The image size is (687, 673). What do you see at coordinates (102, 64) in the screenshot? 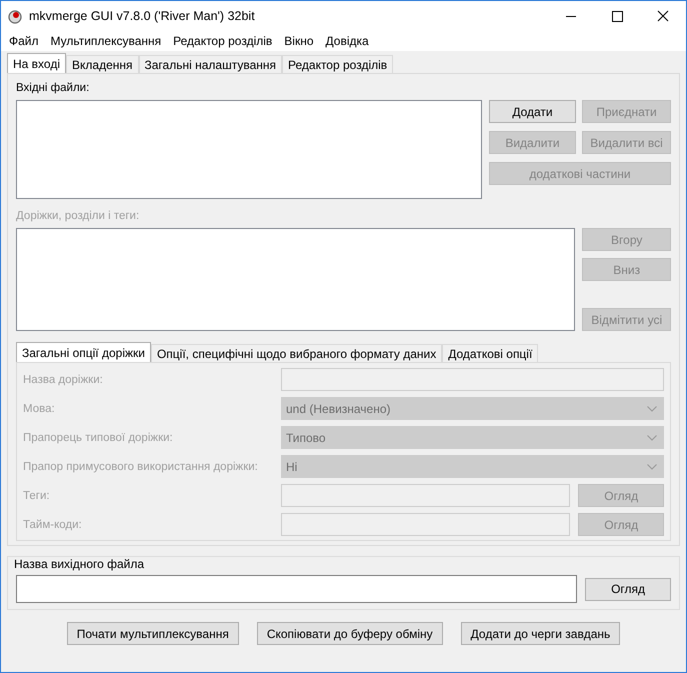
I see `tab: Вкладення` at bounding box center [102, 64].